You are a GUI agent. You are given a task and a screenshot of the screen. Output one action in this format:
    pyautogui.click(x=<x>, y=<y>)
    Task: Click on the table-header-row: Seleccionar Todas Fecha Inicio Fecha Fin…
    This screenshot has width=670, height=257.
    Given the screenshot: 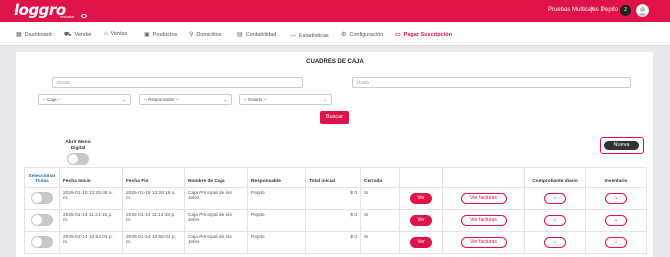 What is the action you would take?
    pyautogui.click(x=335, y=177)
    